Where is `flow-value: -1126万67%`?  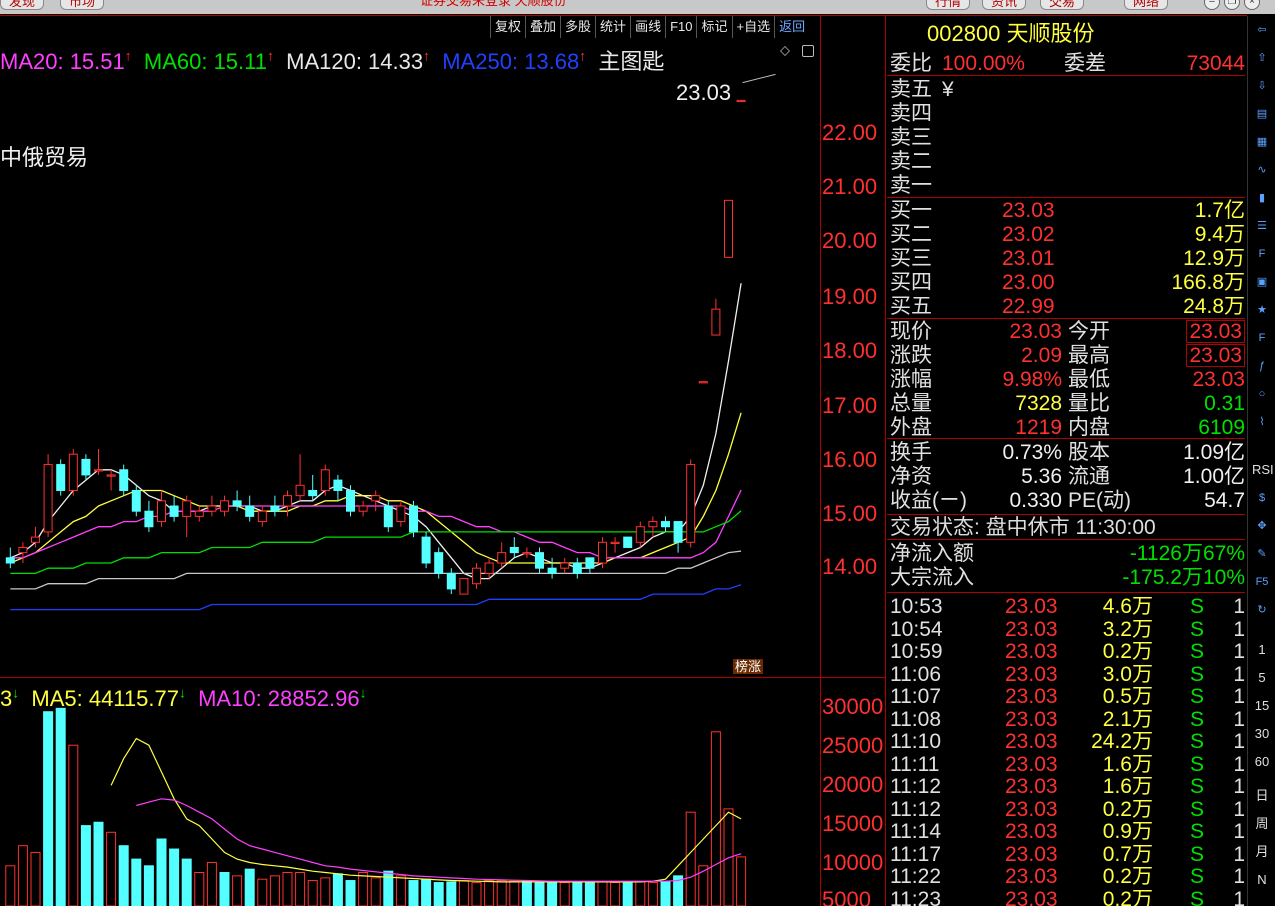
flow-value: -1126万67% is located at coordinates (1187, 553).